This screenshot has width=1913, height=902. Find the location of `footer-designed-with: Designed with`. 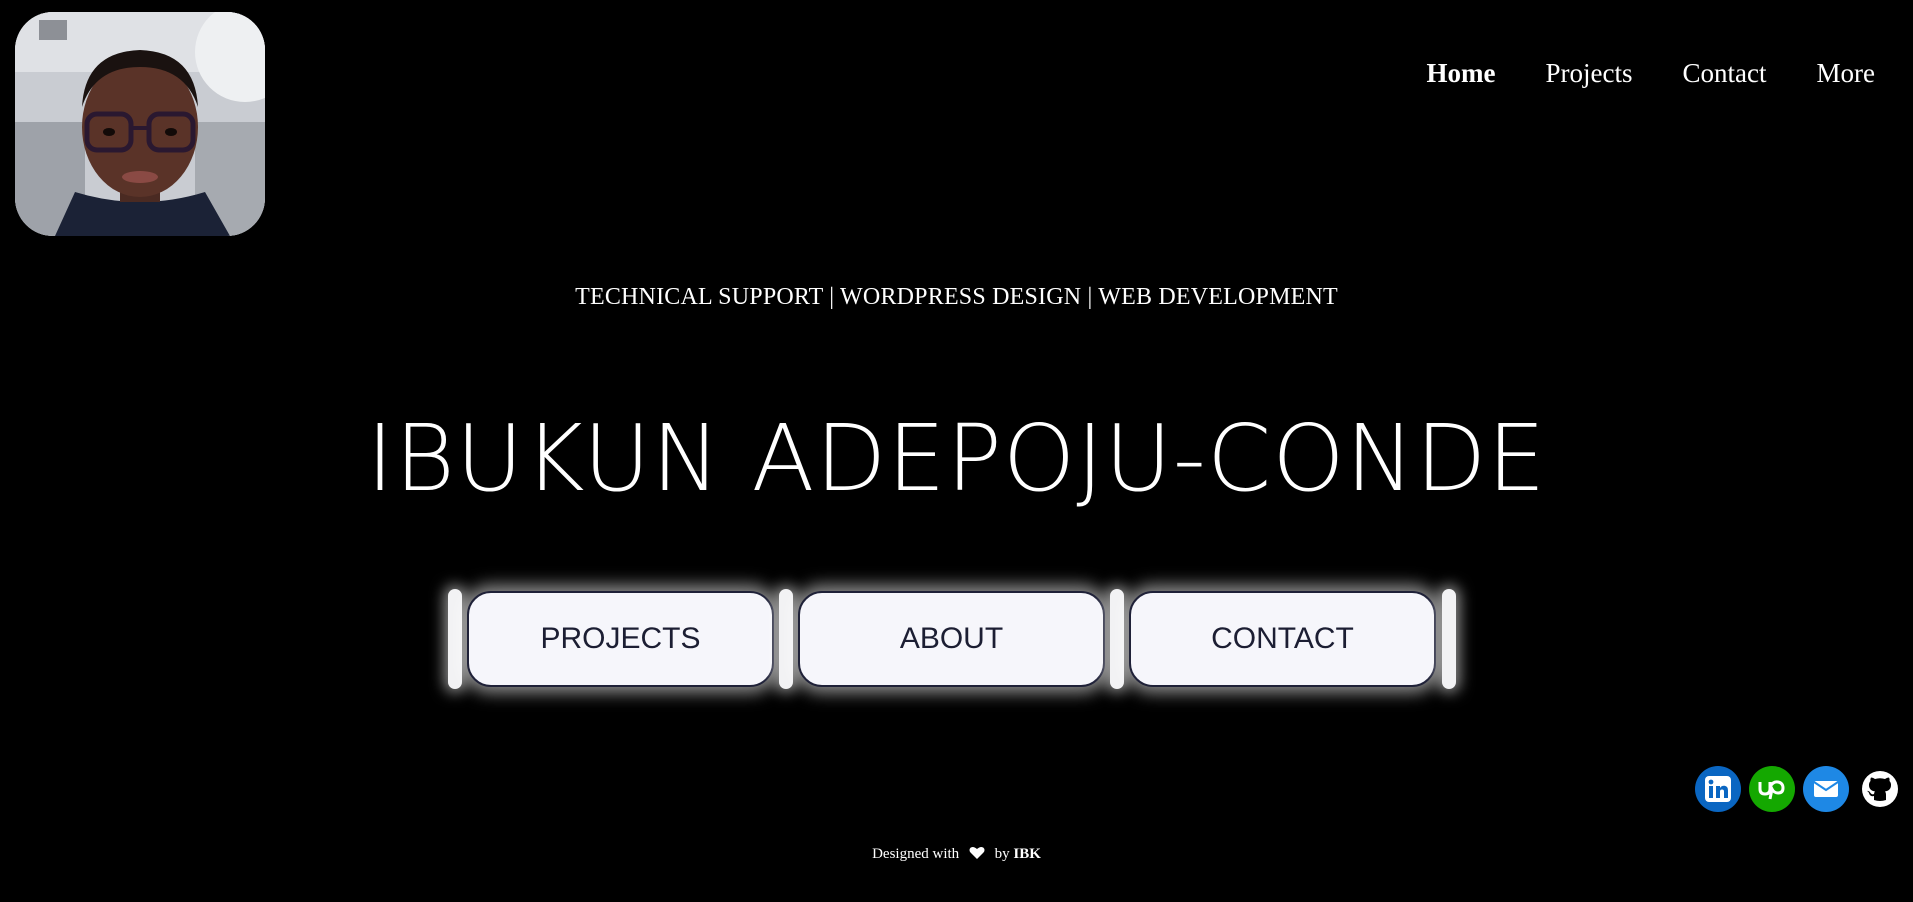

footer-designed-with: Designed with is located at coordinates (916, 854).